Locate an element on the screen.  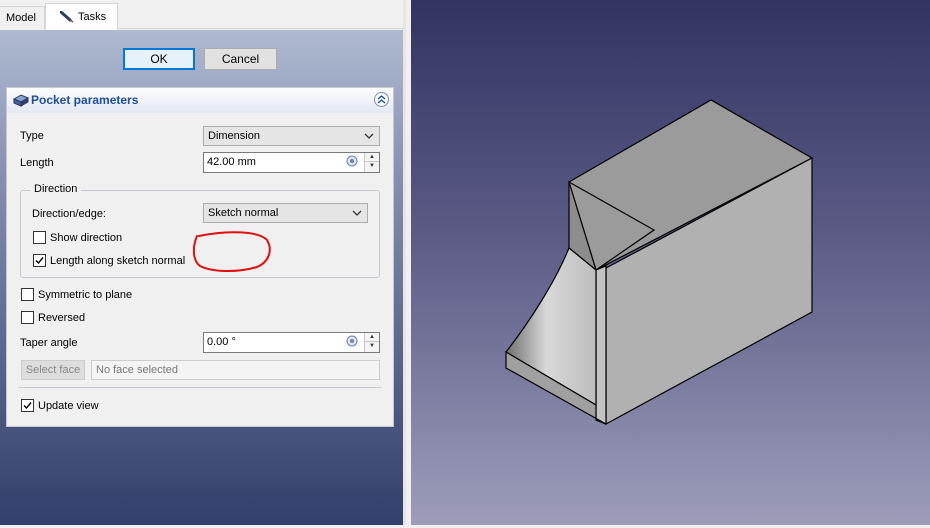
select-face-button: Select face is located at coordinates (53, 370).